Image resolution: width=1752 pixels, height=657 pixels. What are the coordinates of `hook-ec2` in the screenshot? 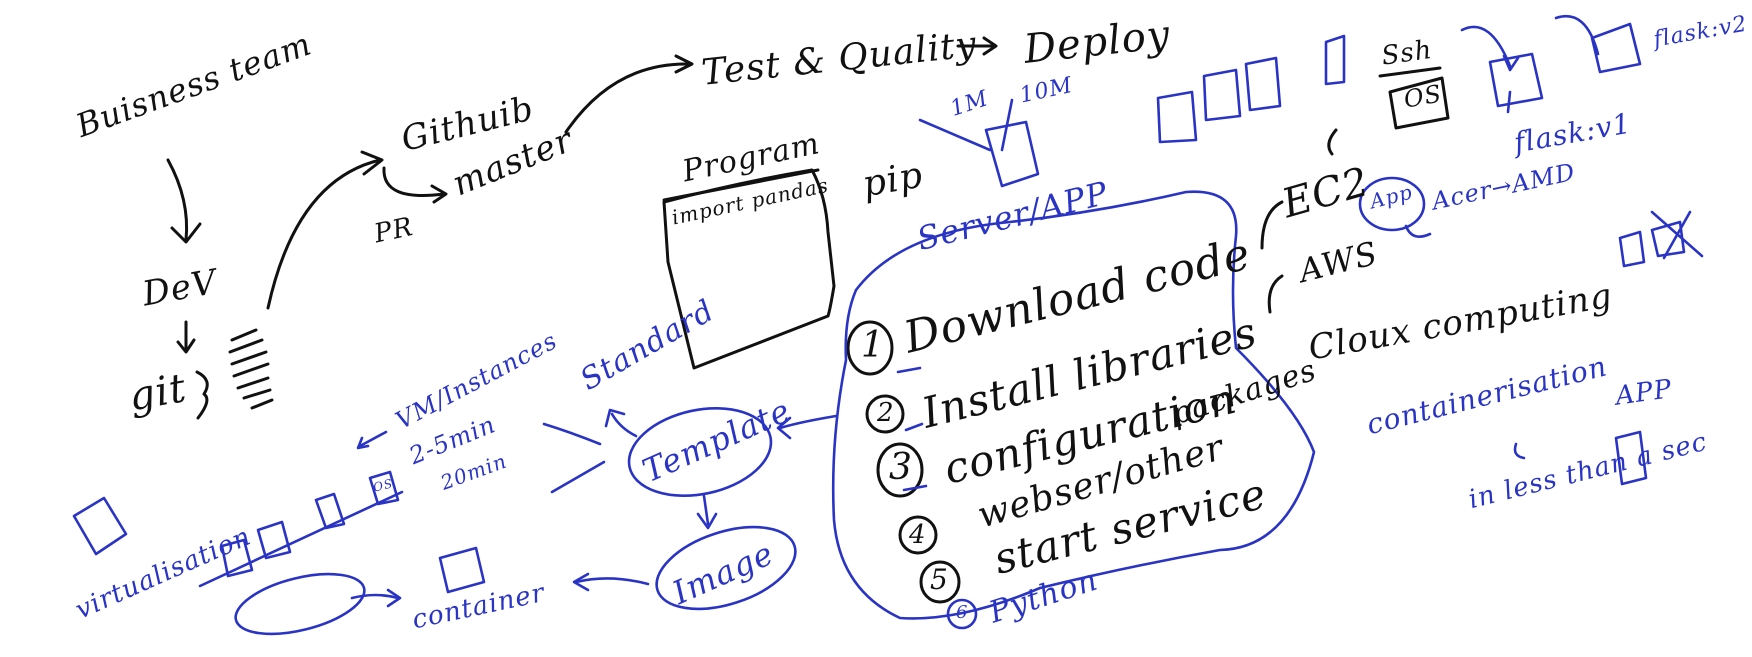 It's located at (1272, 225).